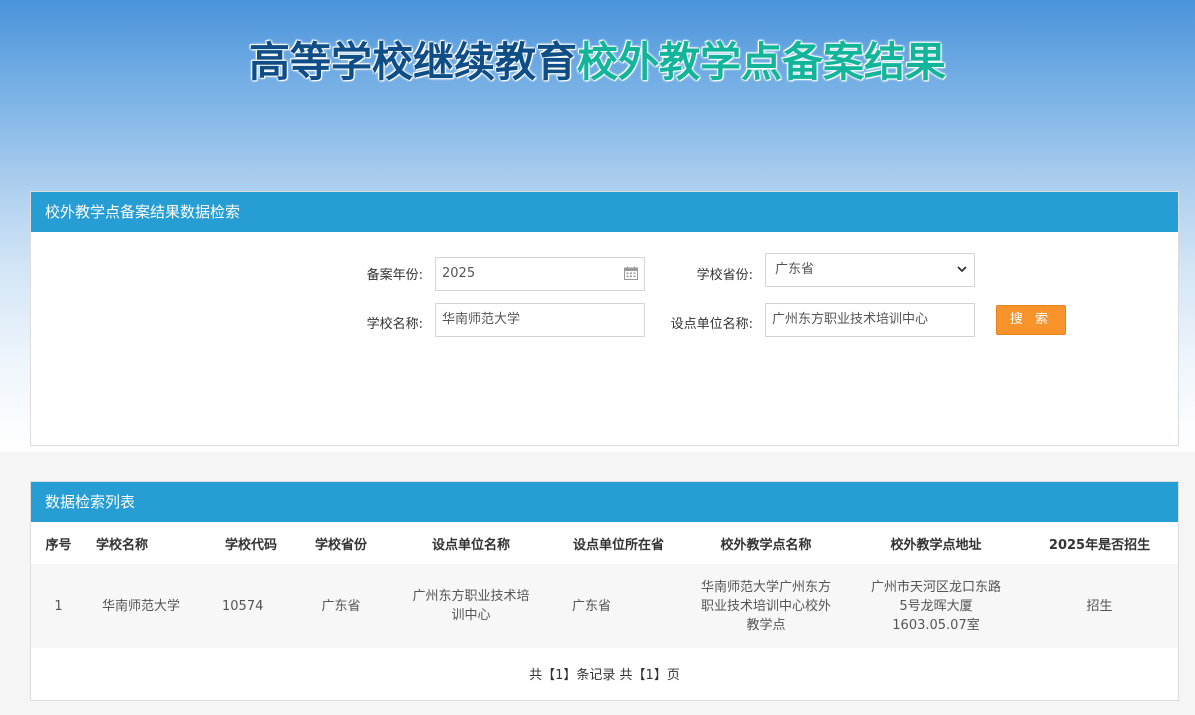 Image resolution: width=1195 pixels, height=715 pixels. Describe the element at coordinates (251, 606) in the screenshot. I see `cell-code: 10574` at that location.